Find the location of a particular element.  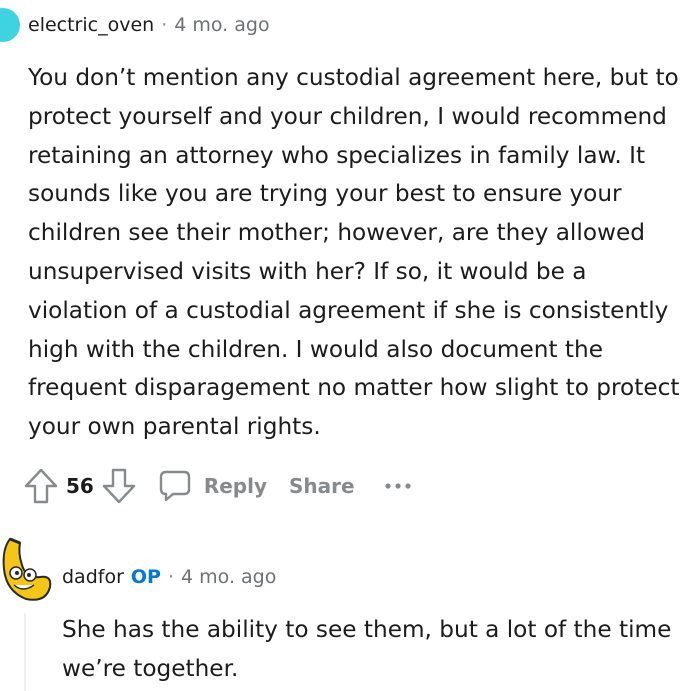

comment-actions: 56 Reply Share is located at coordinates (218, 486).